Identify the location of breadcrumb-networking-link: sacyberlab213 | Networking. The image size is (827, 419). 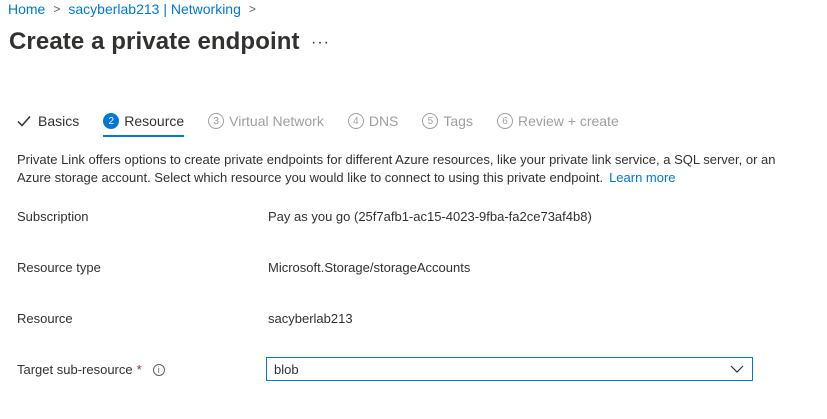
(154, 9).